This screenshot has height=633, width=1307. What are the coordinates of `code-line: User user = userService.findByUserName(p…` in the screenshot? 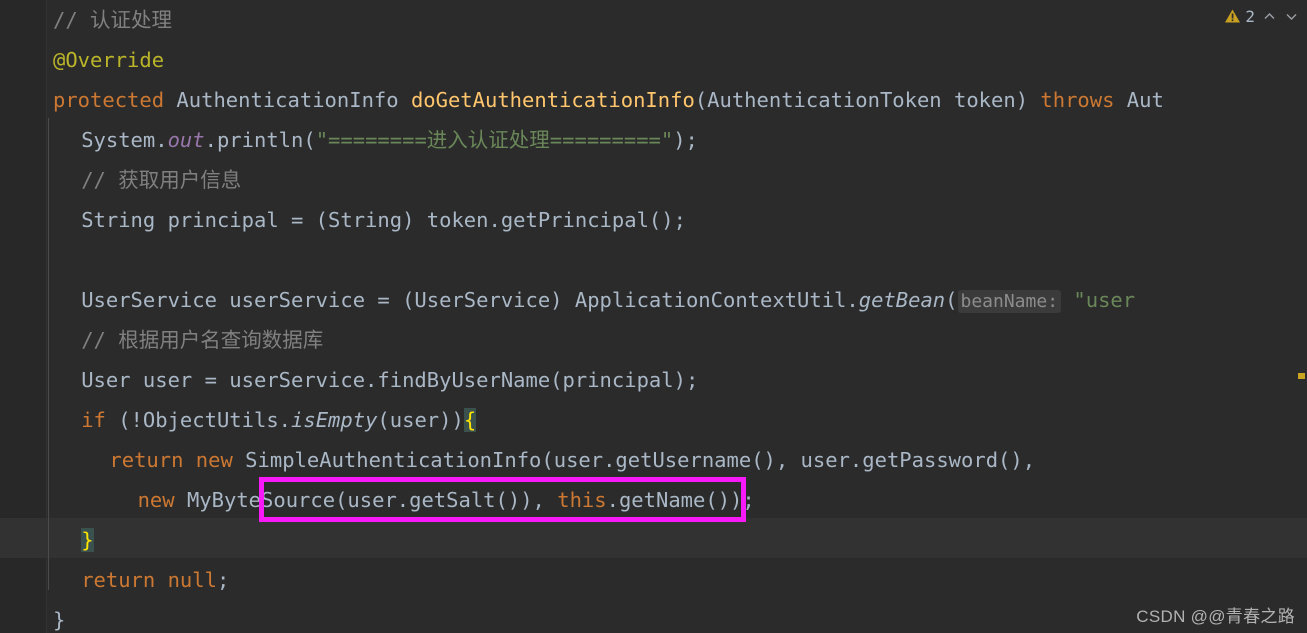 It's located at (349, 380).